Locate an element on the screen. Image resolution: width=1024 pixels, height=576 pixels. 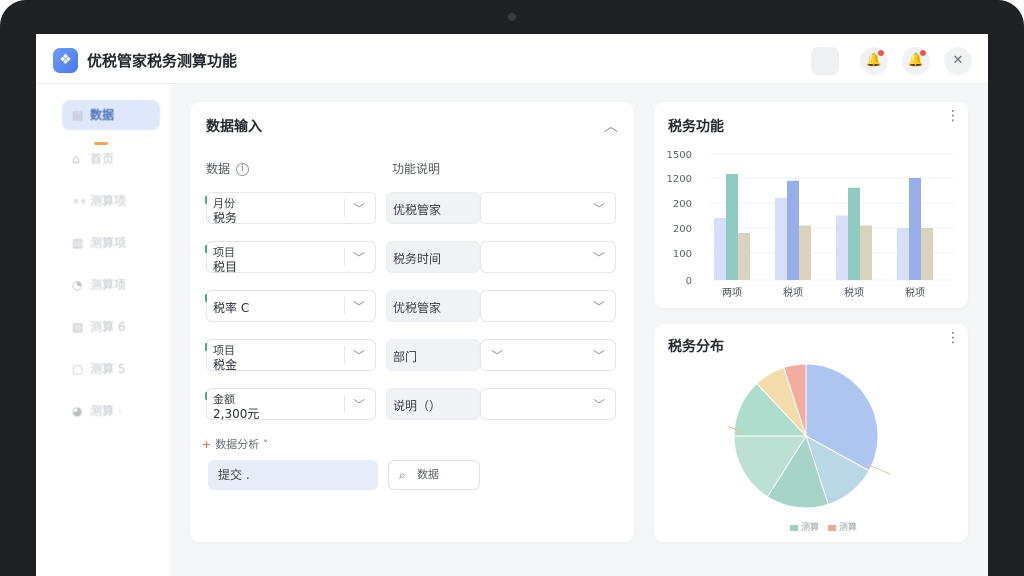
advanced-toggle: + 数据分析 ˅ is located at coordinates (235, 444).